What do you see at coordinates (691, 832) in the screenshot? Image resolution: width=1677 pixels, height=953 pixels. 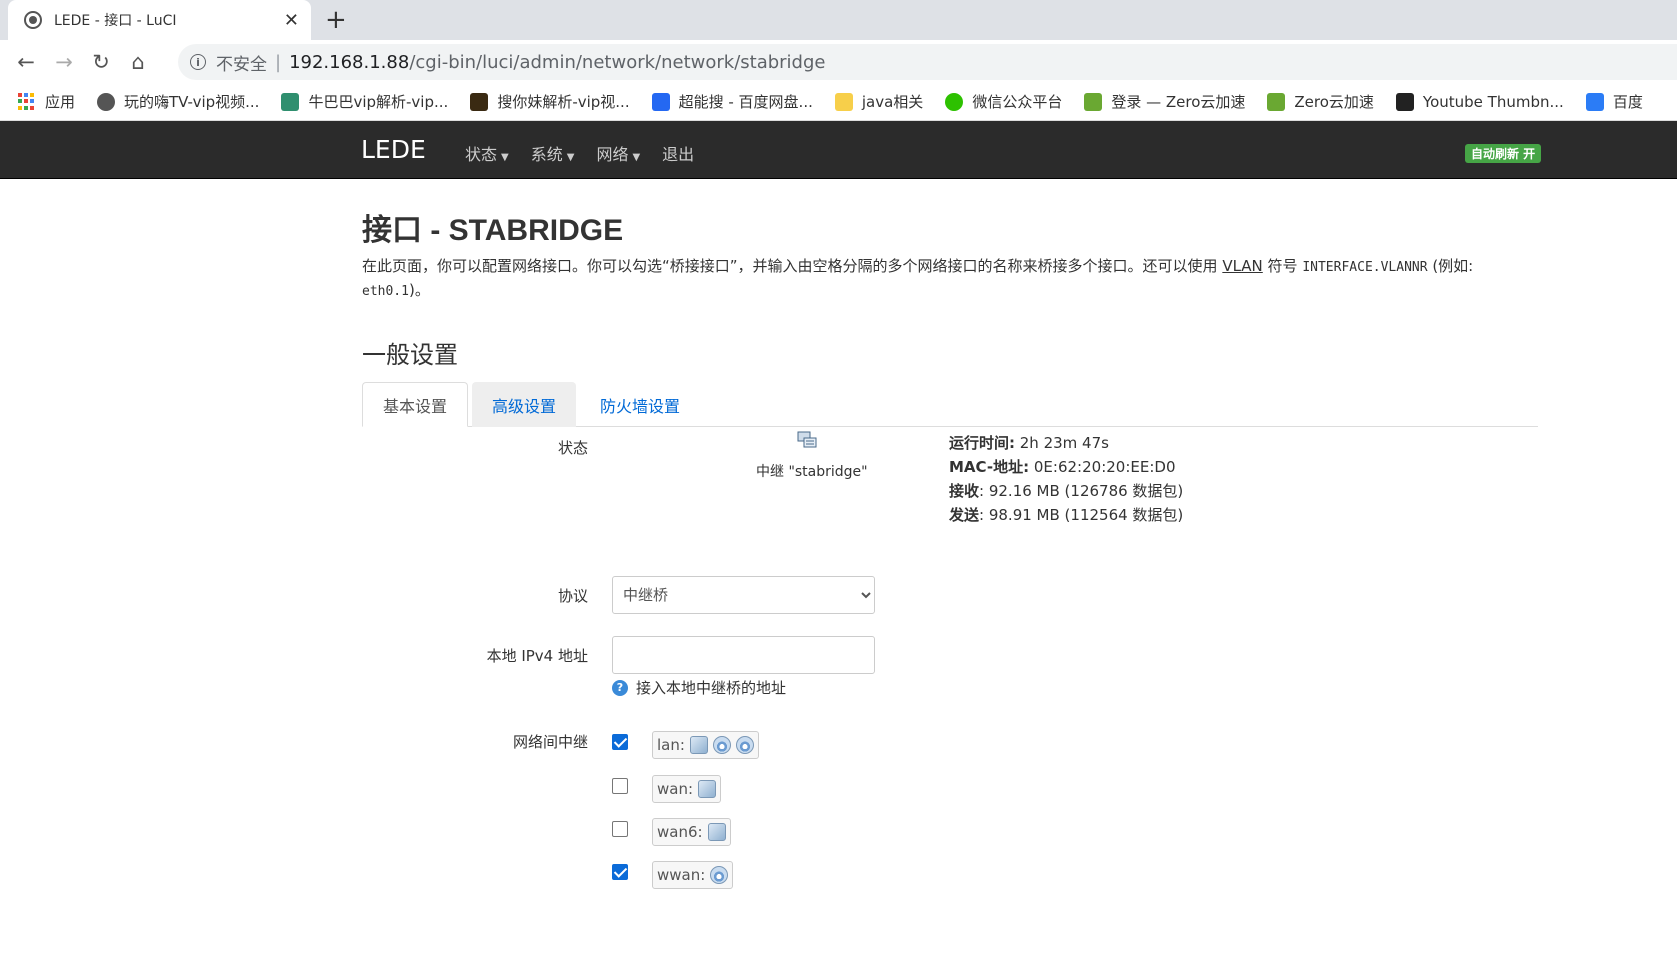 I see `network-badge-wan6: wan6:` at bounding box center [691, 832].